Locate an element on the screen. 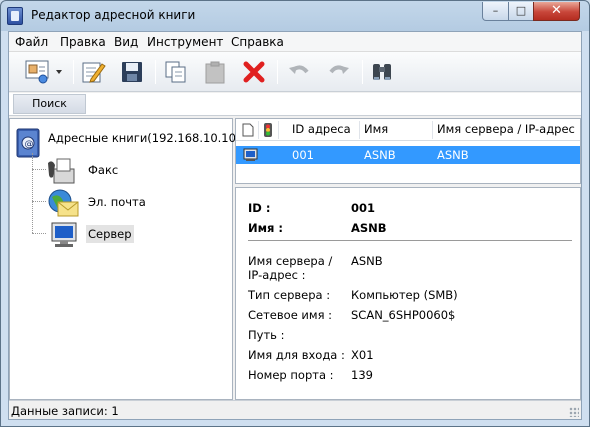 This screenshot has width=590, height=427. toolbar is located at coordinates (295, 72).